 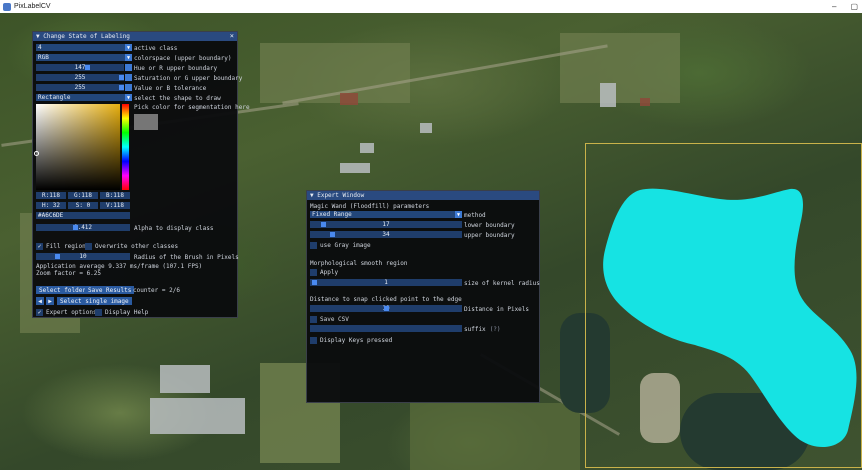 What do you see at coordinates (324, 224) in the screenshot?
I see `lower-slider-grab` at bounding box center [324, 224].